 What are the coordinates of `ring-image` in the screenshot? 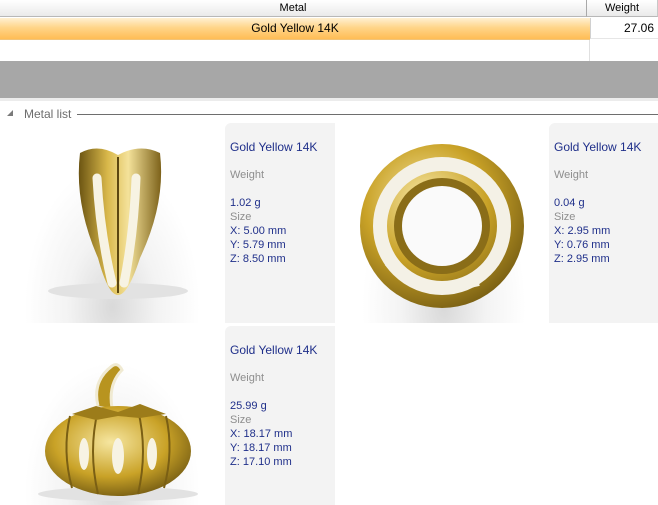 It's located at (444, 223).